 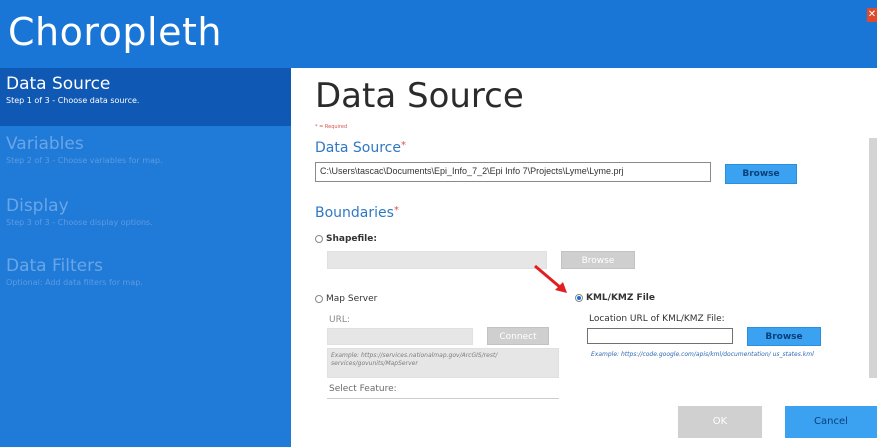 I want to click on step-title: Variables, so click(x=45, y=144).